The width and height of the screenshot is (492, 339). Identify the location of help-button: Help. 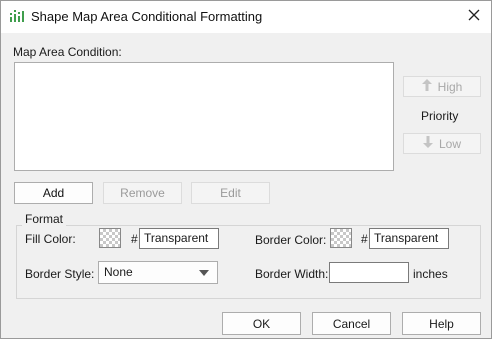
(441, 323).